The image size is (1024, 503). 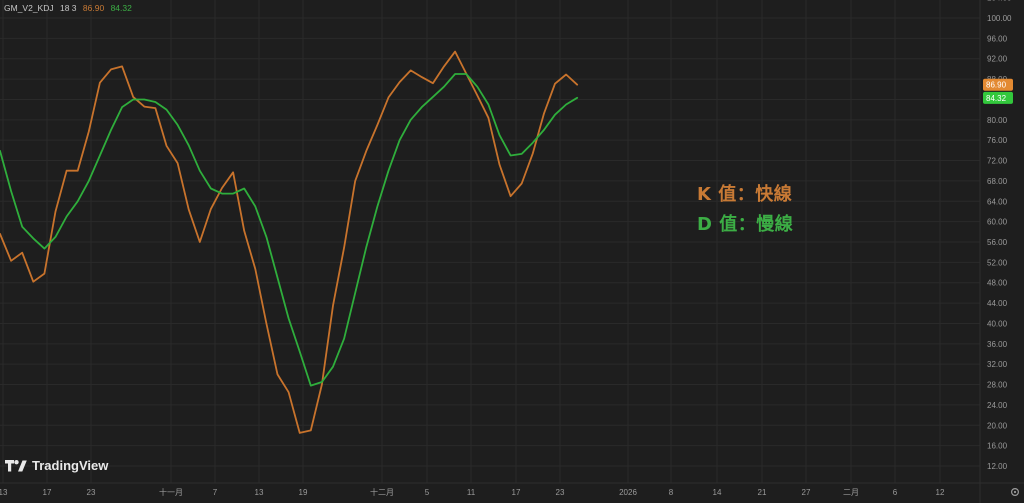 I want to click on d-value-badge: 84.32, so click(x=998, y=97).